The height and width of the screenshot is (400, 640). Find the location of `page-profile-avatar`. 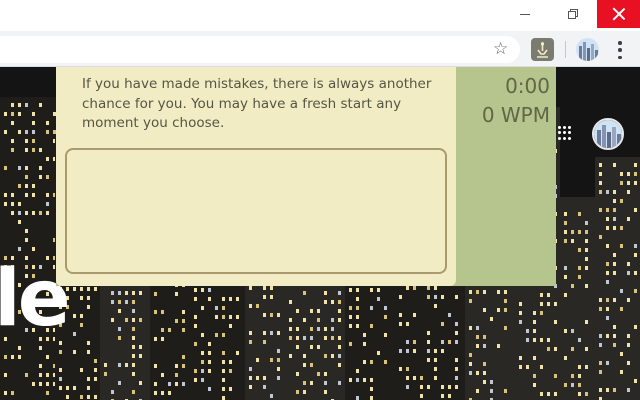

page-profile-avatar is located at coordinates (608, 134).